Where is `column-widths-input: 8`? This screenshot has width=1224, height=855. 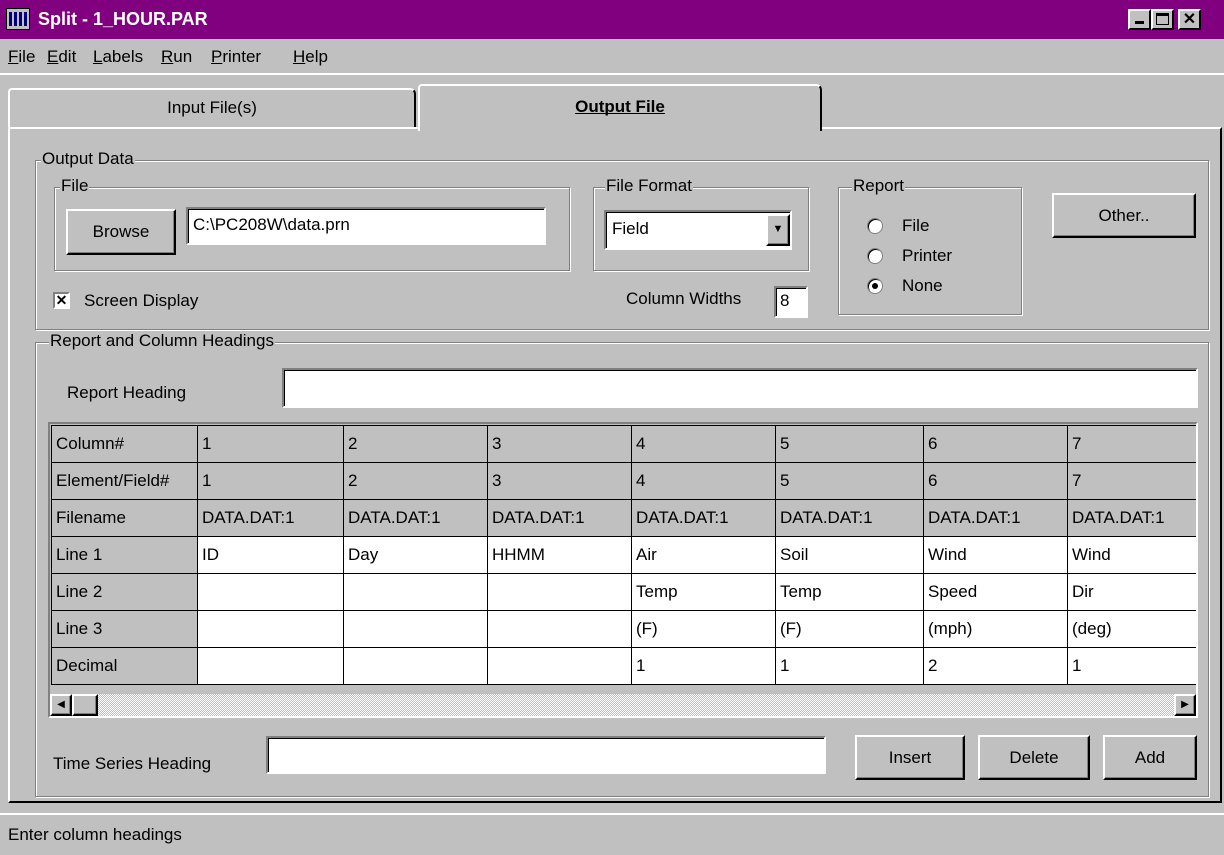
column-widths-input: 8 is located at coordinates (791, 302).